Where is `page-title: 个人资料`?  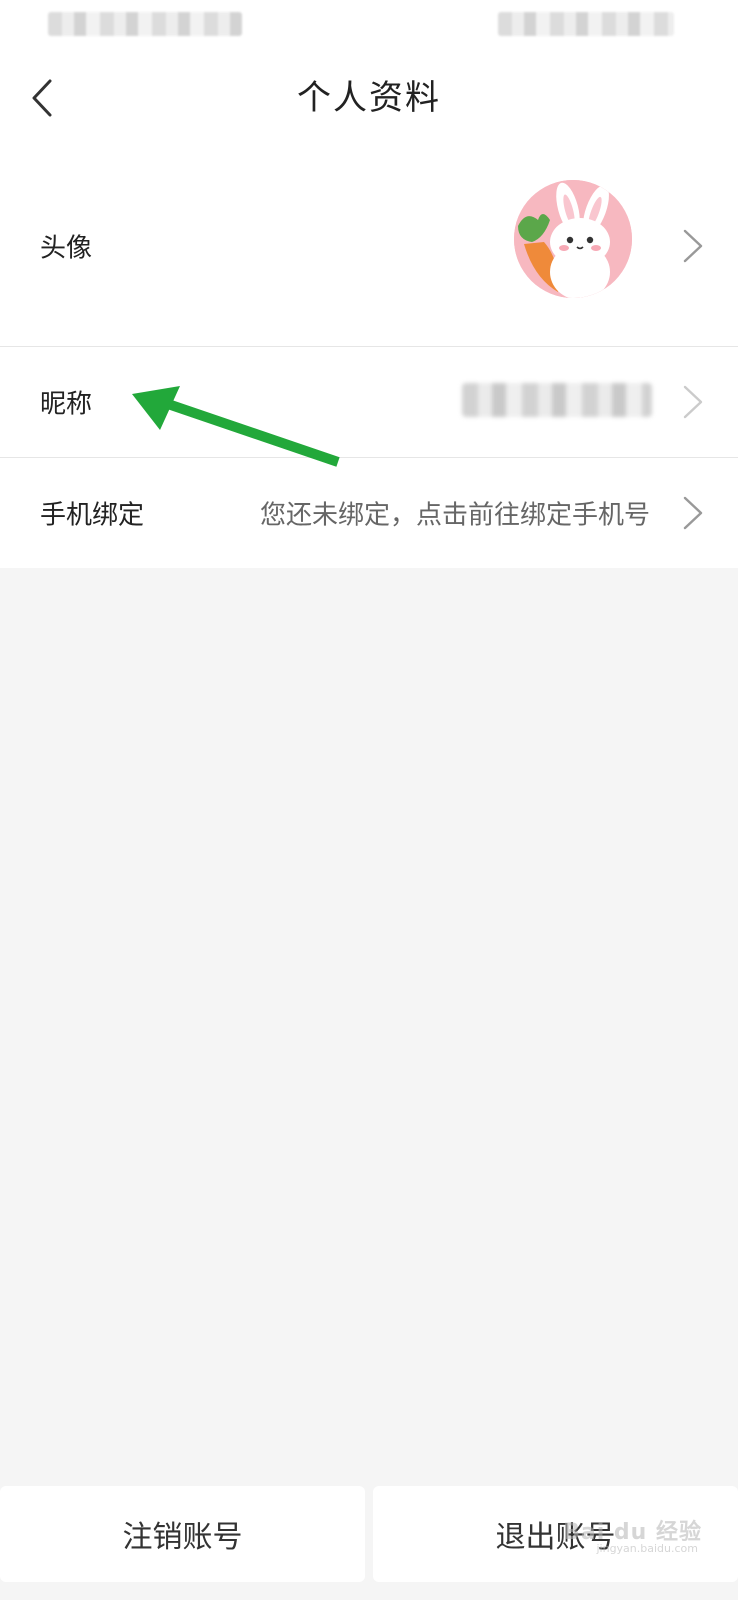 page-title: 个人资料 is located at coordinates (369, 98).